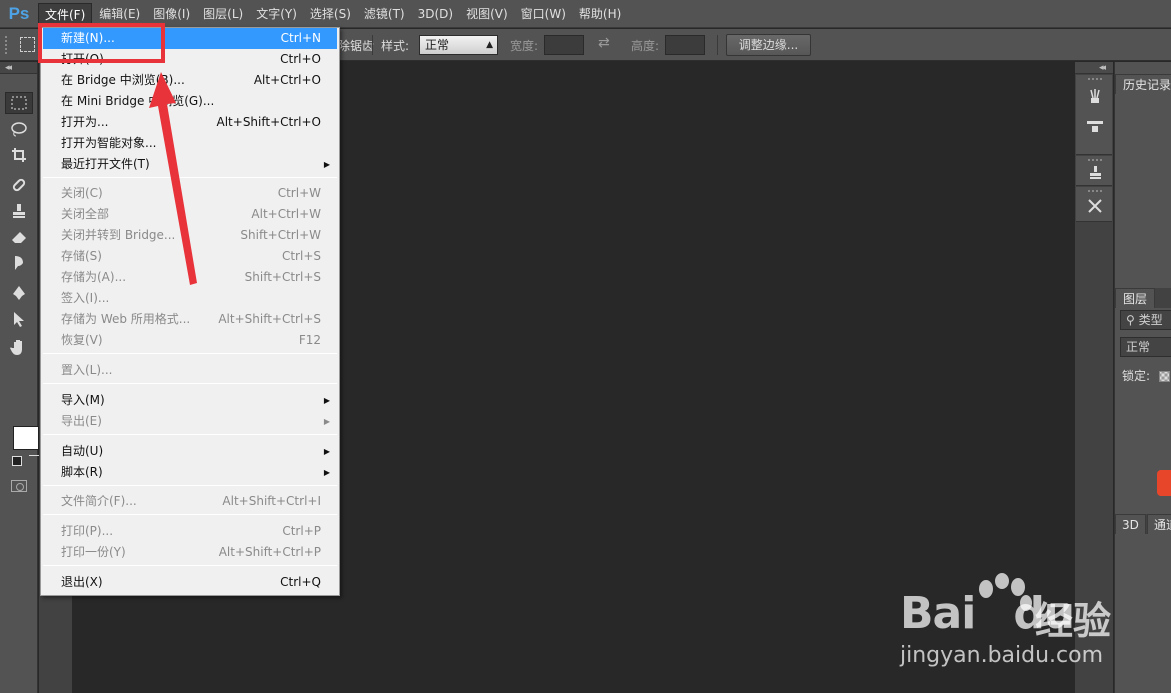 The height and width of the screenshot is (693, 1171). Describe the element at coordinates (190, 552) in the screenshot. I see `menu-item-print-one-copy: 打印一份(Y) Alt+Shift+Ctrl+P` at that location.